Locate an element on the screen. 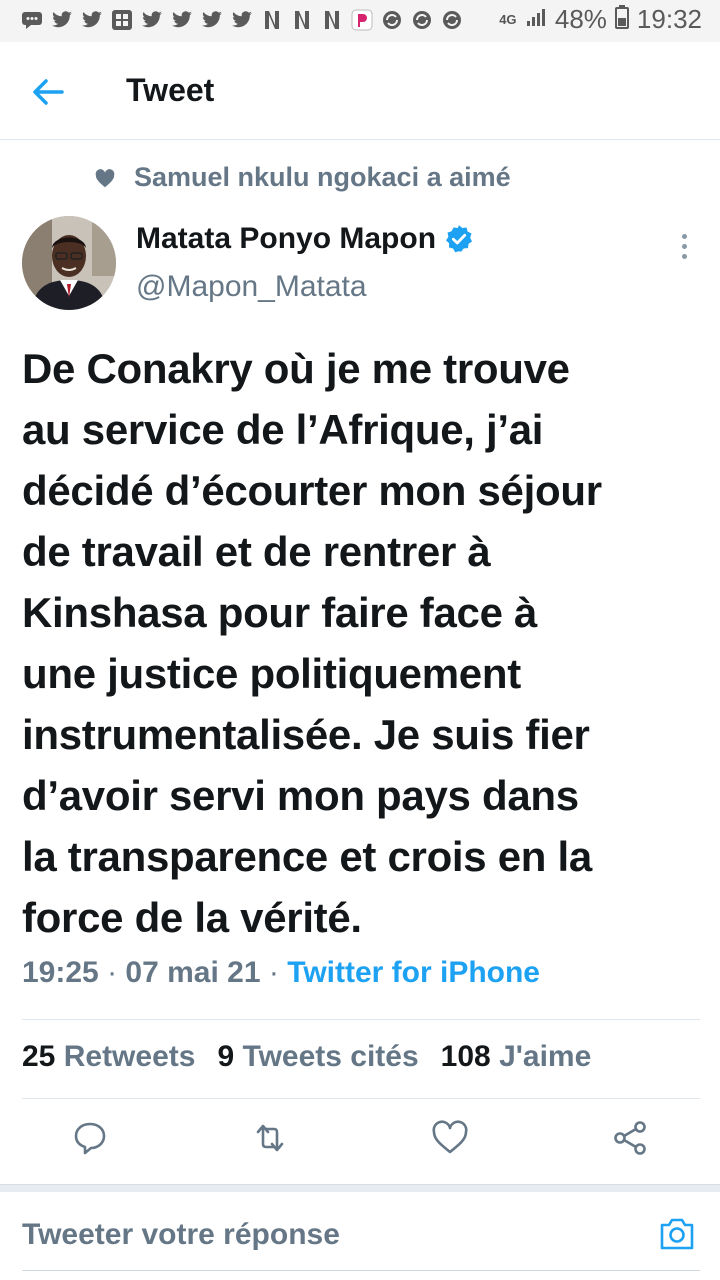 This screenshot has width=720, height=1280. tweet-stats: 25 Retweets 9 Tweets cités 108 J'aime is located at coordinates (306, 1057).